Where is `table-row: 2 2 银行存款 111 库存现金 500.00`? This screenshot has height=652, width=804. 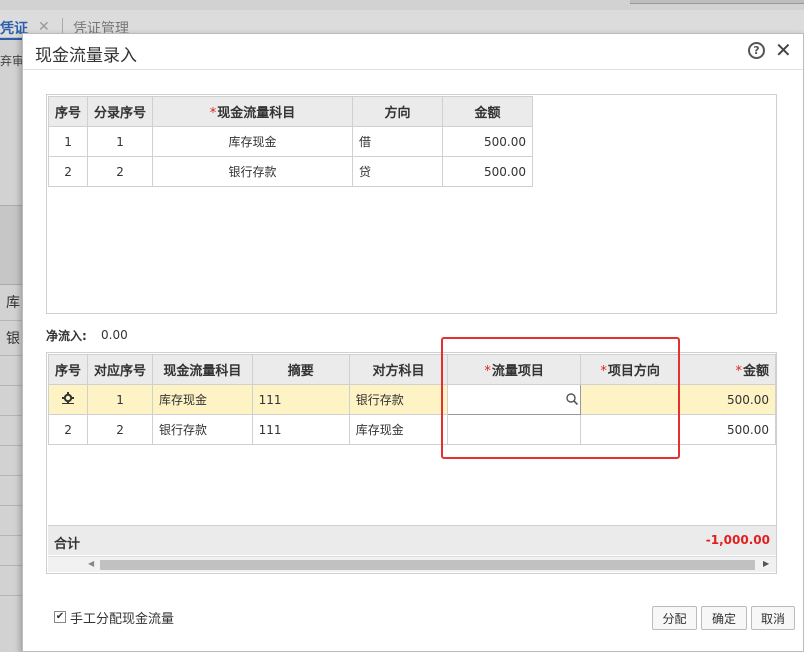
table-row: 2 2 银行存款 111 库存现金 500.00 is located at coordinates (411, 429).